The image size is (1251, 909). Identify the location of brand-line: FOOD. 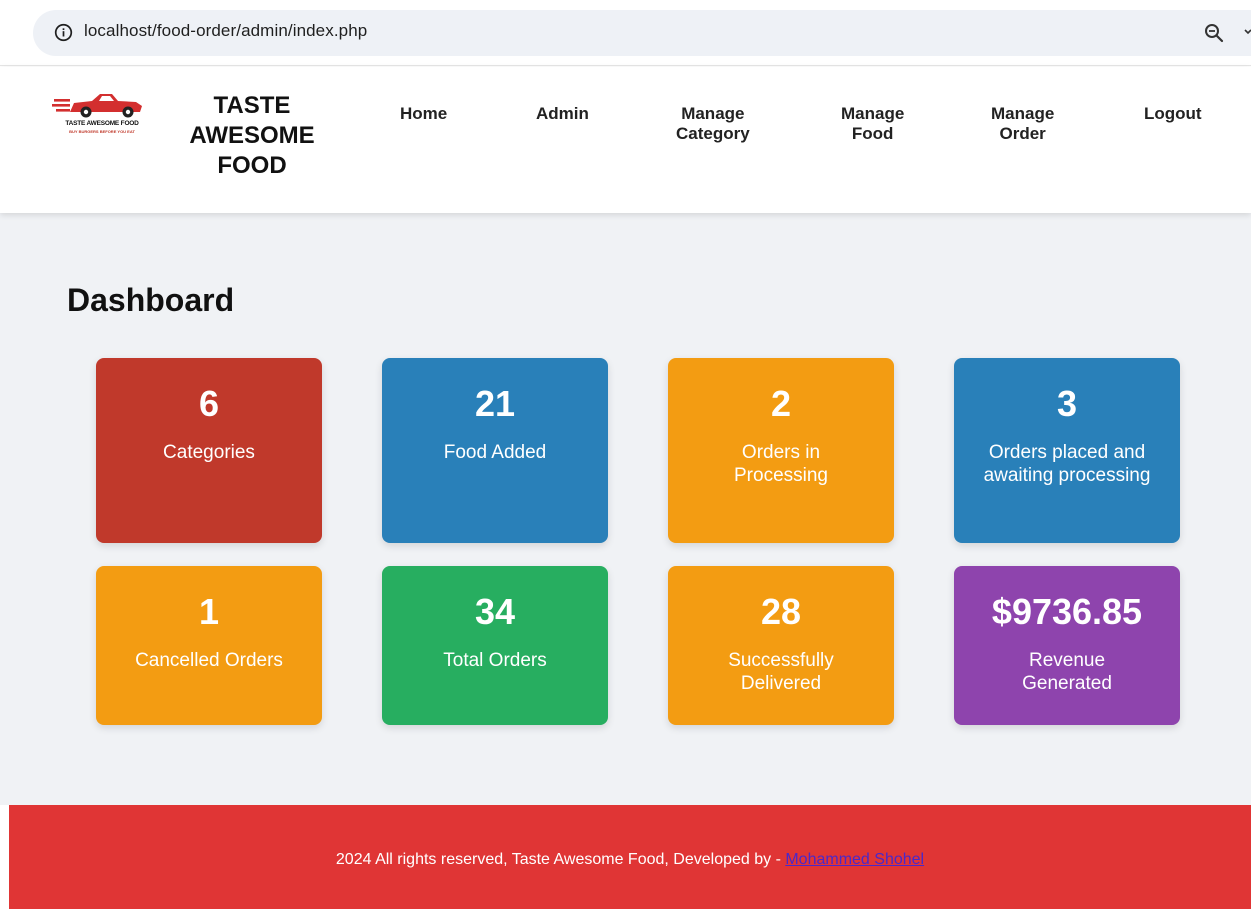
(252, 165).